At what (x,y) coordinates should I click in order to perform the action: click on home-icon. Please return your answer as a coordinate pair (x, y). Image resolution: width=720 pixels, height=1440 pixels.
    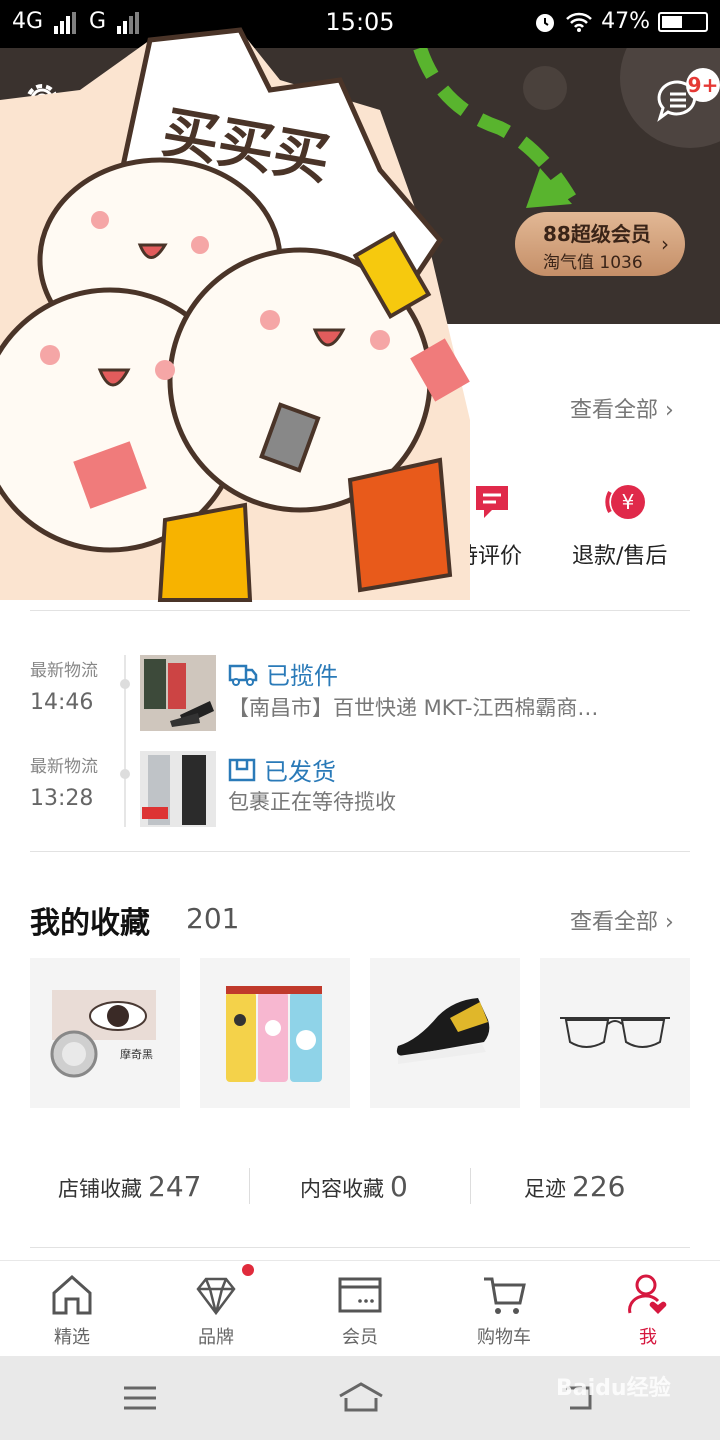
    Looking at the image, I should click on (72, 1294).